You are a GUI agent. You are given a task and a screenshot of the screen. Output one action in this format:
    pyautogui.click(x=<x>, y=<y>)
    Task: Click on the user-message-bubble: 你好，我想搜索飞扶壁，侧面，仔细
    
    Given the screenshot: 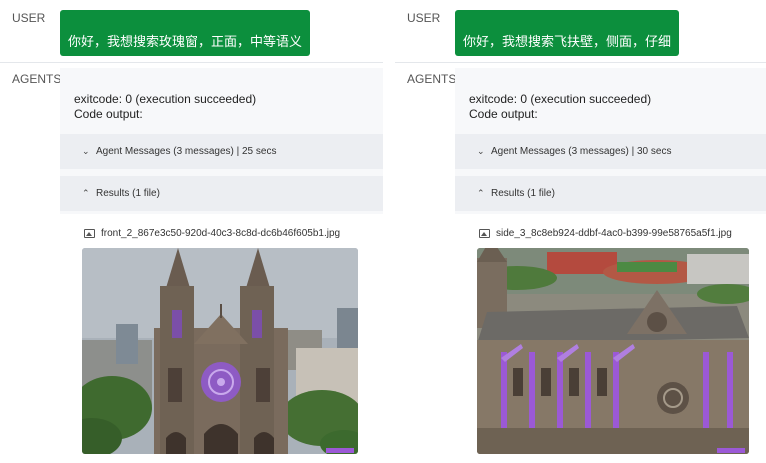 What is the action you would take?
    pyautogui.click(x=567, y=33)
    